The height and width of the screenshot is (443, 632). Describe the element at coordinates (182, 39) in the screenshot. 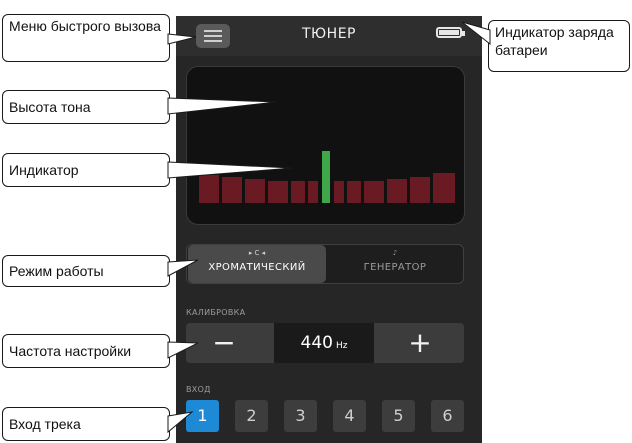

I see `pointer-quick-menu` at that location.